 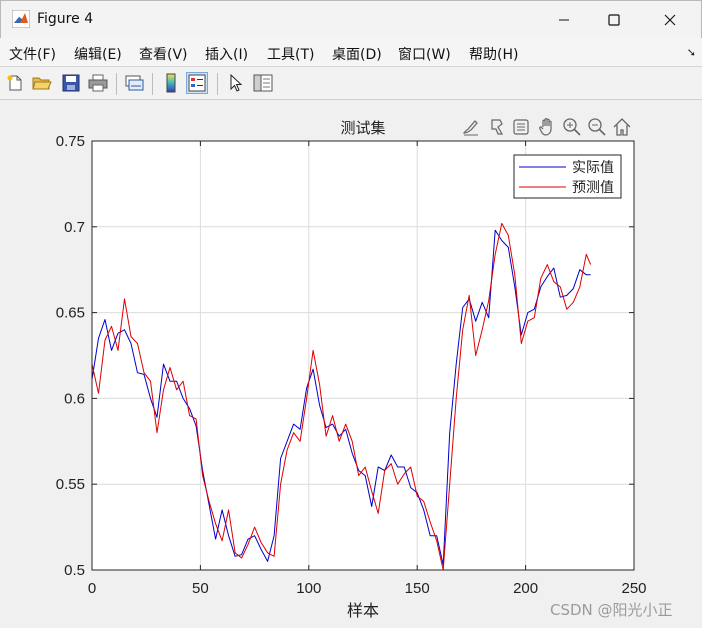 I want to click on menu-view: 查看(V), so click(x=163, y=54).